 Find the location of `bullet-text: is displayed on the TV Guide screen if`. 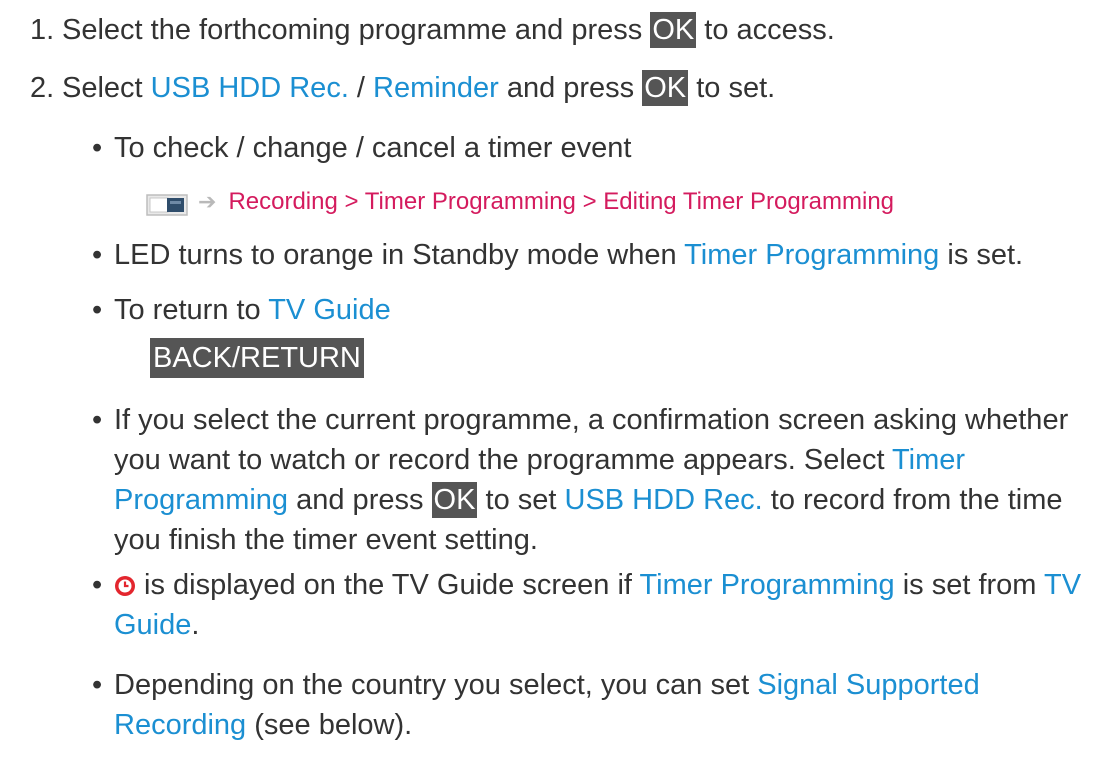

bullet-text: is displayed on the TV Guide screen if is located at coordinates (388, 585).